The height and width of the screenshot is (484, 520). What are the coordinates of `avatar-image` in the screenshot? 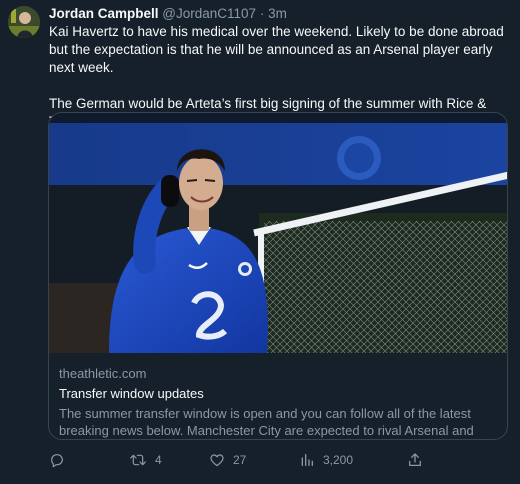 It's located at (24, 22).